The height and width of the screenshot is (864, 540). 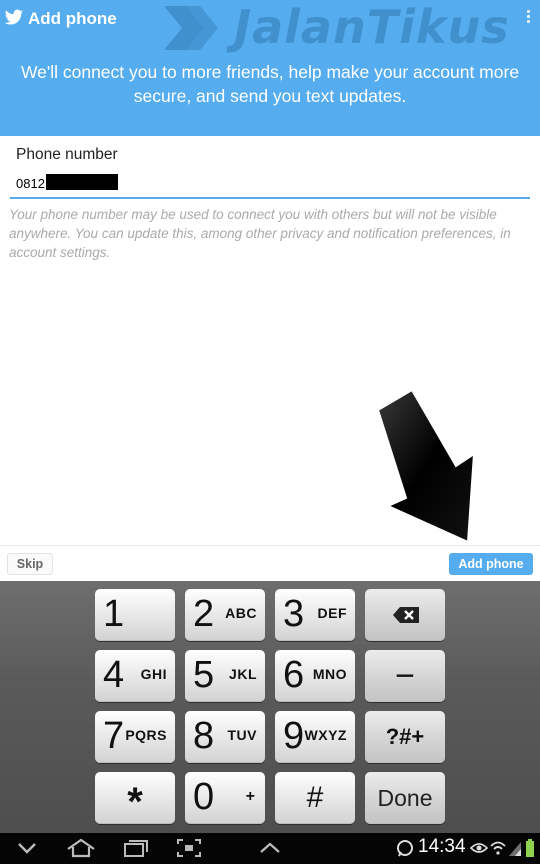 What do you see at coordinates (82, 182) in the screenshot?
I see `redaction-bar` at bounding box center [82, 182].